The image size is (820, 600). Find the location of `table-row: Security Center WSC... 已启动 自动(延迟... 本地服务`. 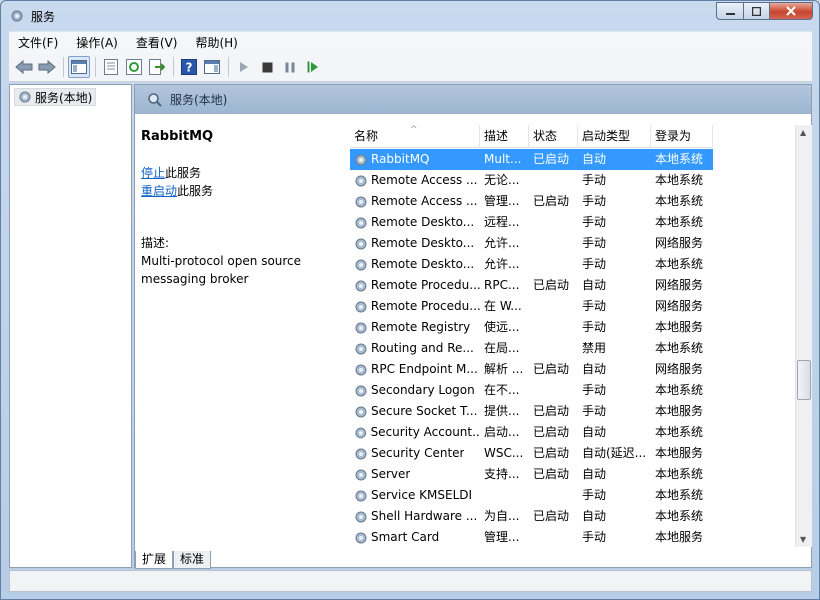

table-row: Security Center WSC... 已启动 自动(延迟... 本地服务 is located at coordinates (531, 453).